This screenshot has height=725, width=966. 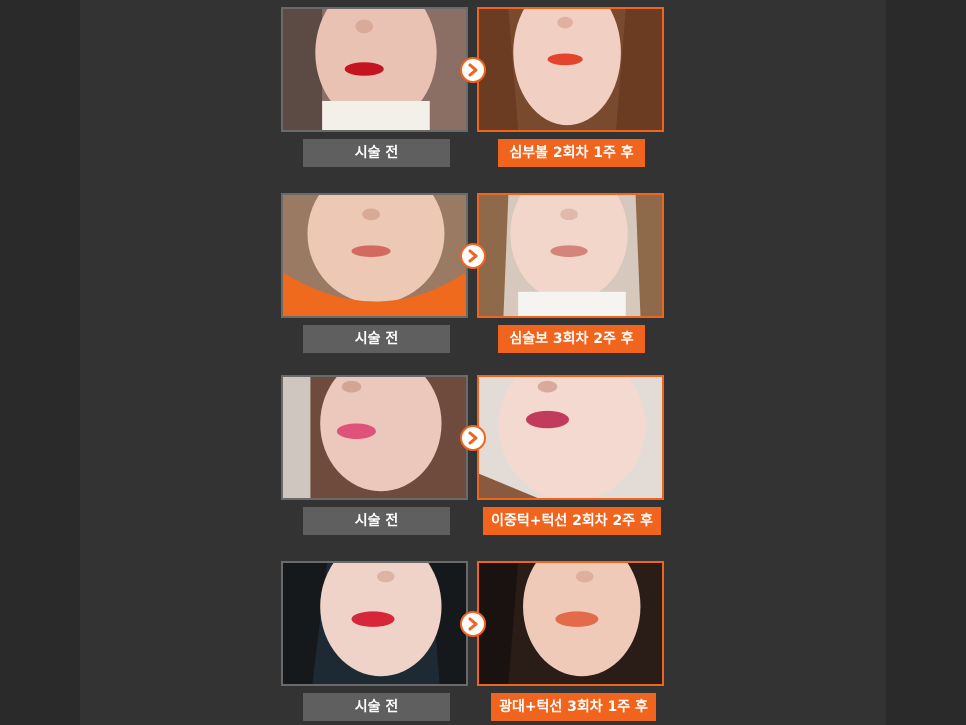 What do you see at coordinates (376, 521) in the screenshot?
I see `before-label-3: 시술 전` at bounding box center [376, 521].